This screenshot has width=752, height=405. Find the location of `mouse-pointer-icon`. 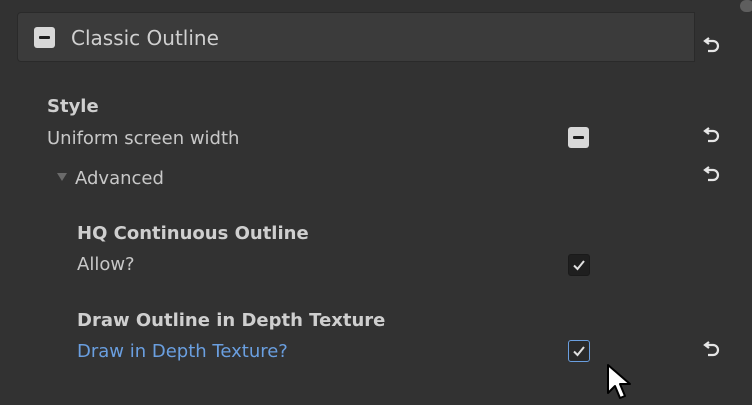

mouse-pointer-icon is located at coordinates (619, 381).